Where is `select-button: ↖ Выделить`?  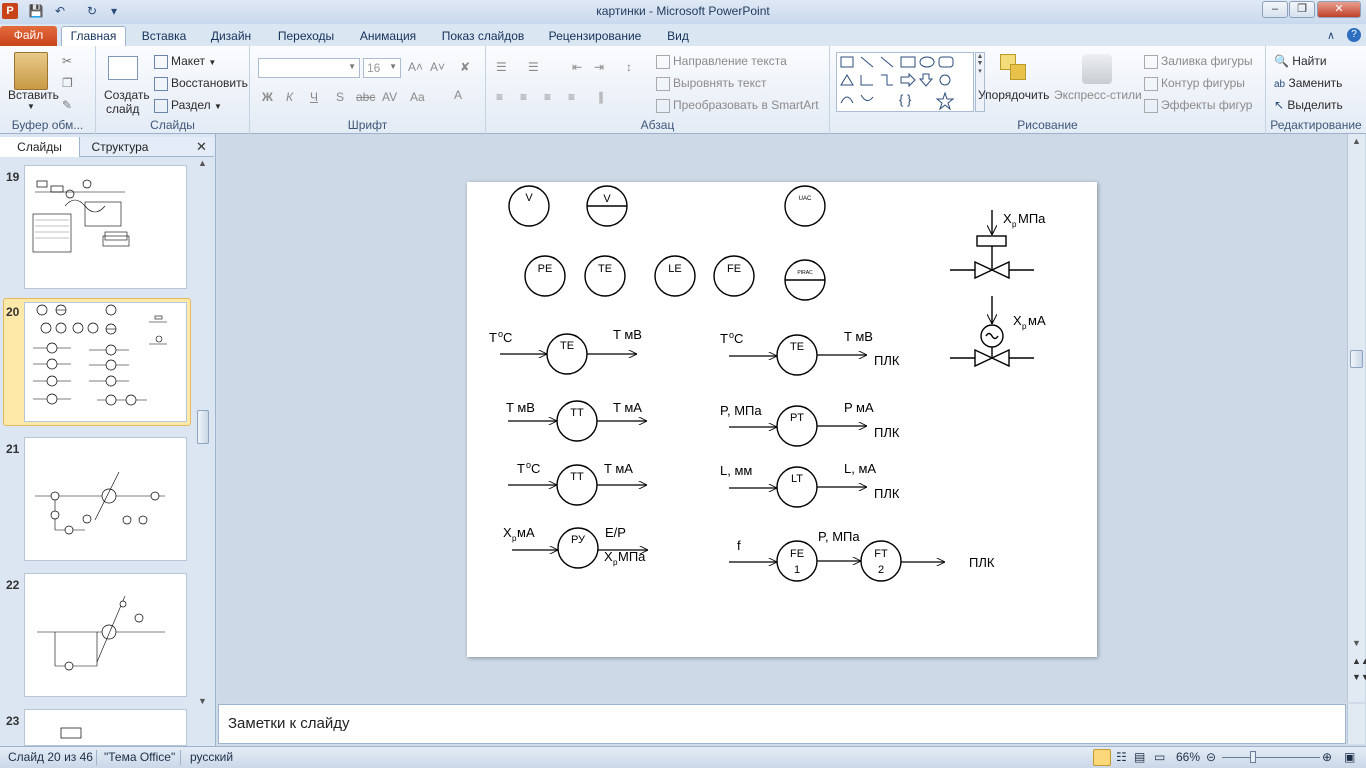
select-button: ↖ Выделить is located at coordinates (1308, 105).